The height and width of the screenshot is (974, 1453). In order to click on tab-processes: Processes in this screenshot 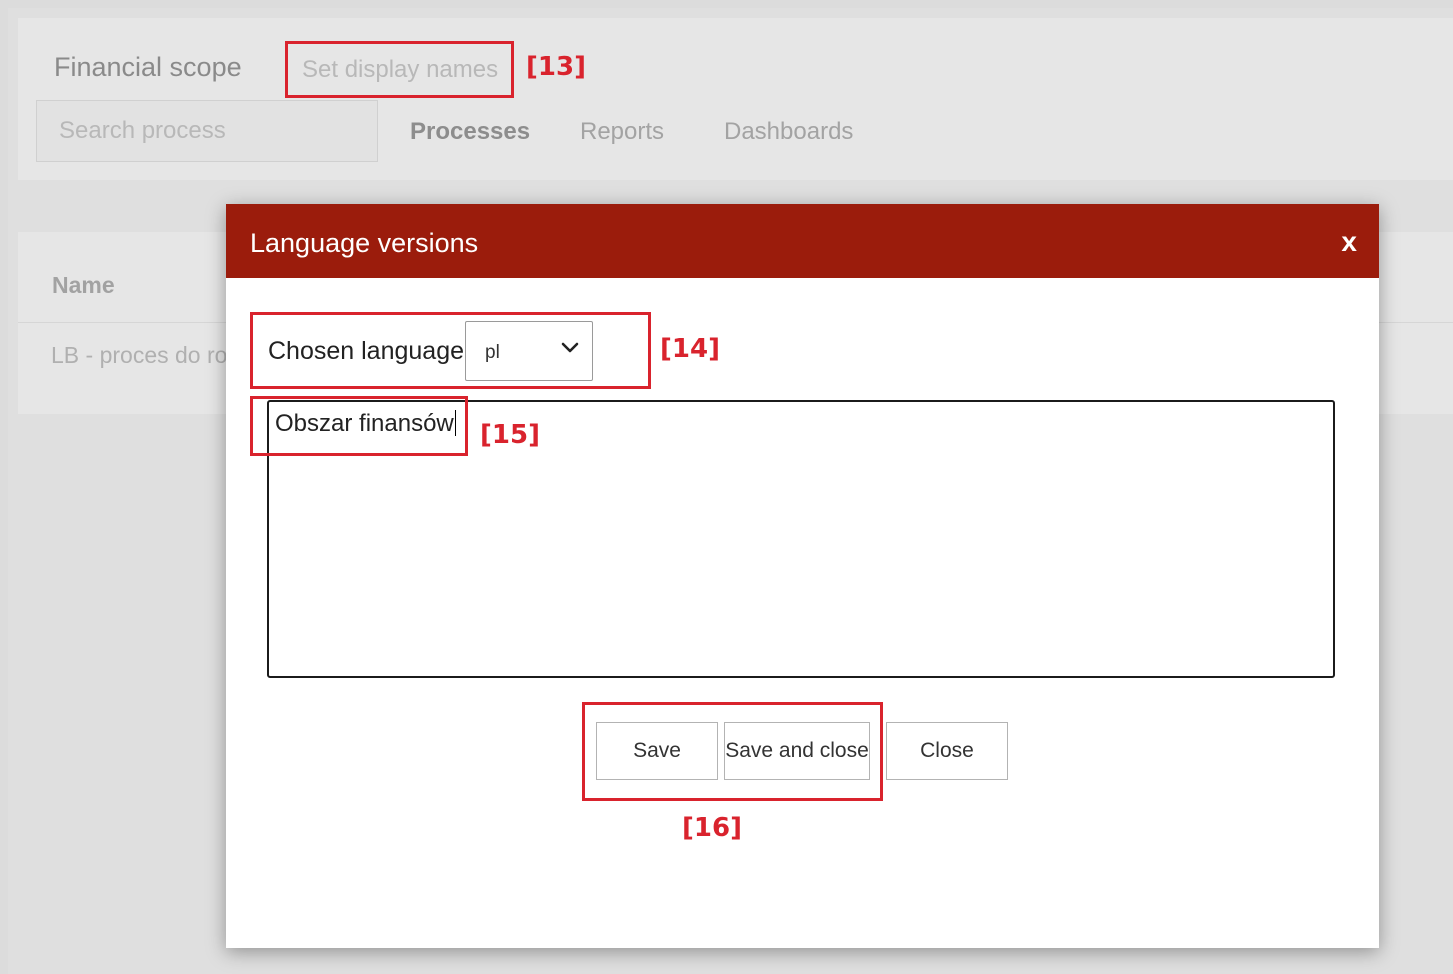, I will do `click(470, 132)`.